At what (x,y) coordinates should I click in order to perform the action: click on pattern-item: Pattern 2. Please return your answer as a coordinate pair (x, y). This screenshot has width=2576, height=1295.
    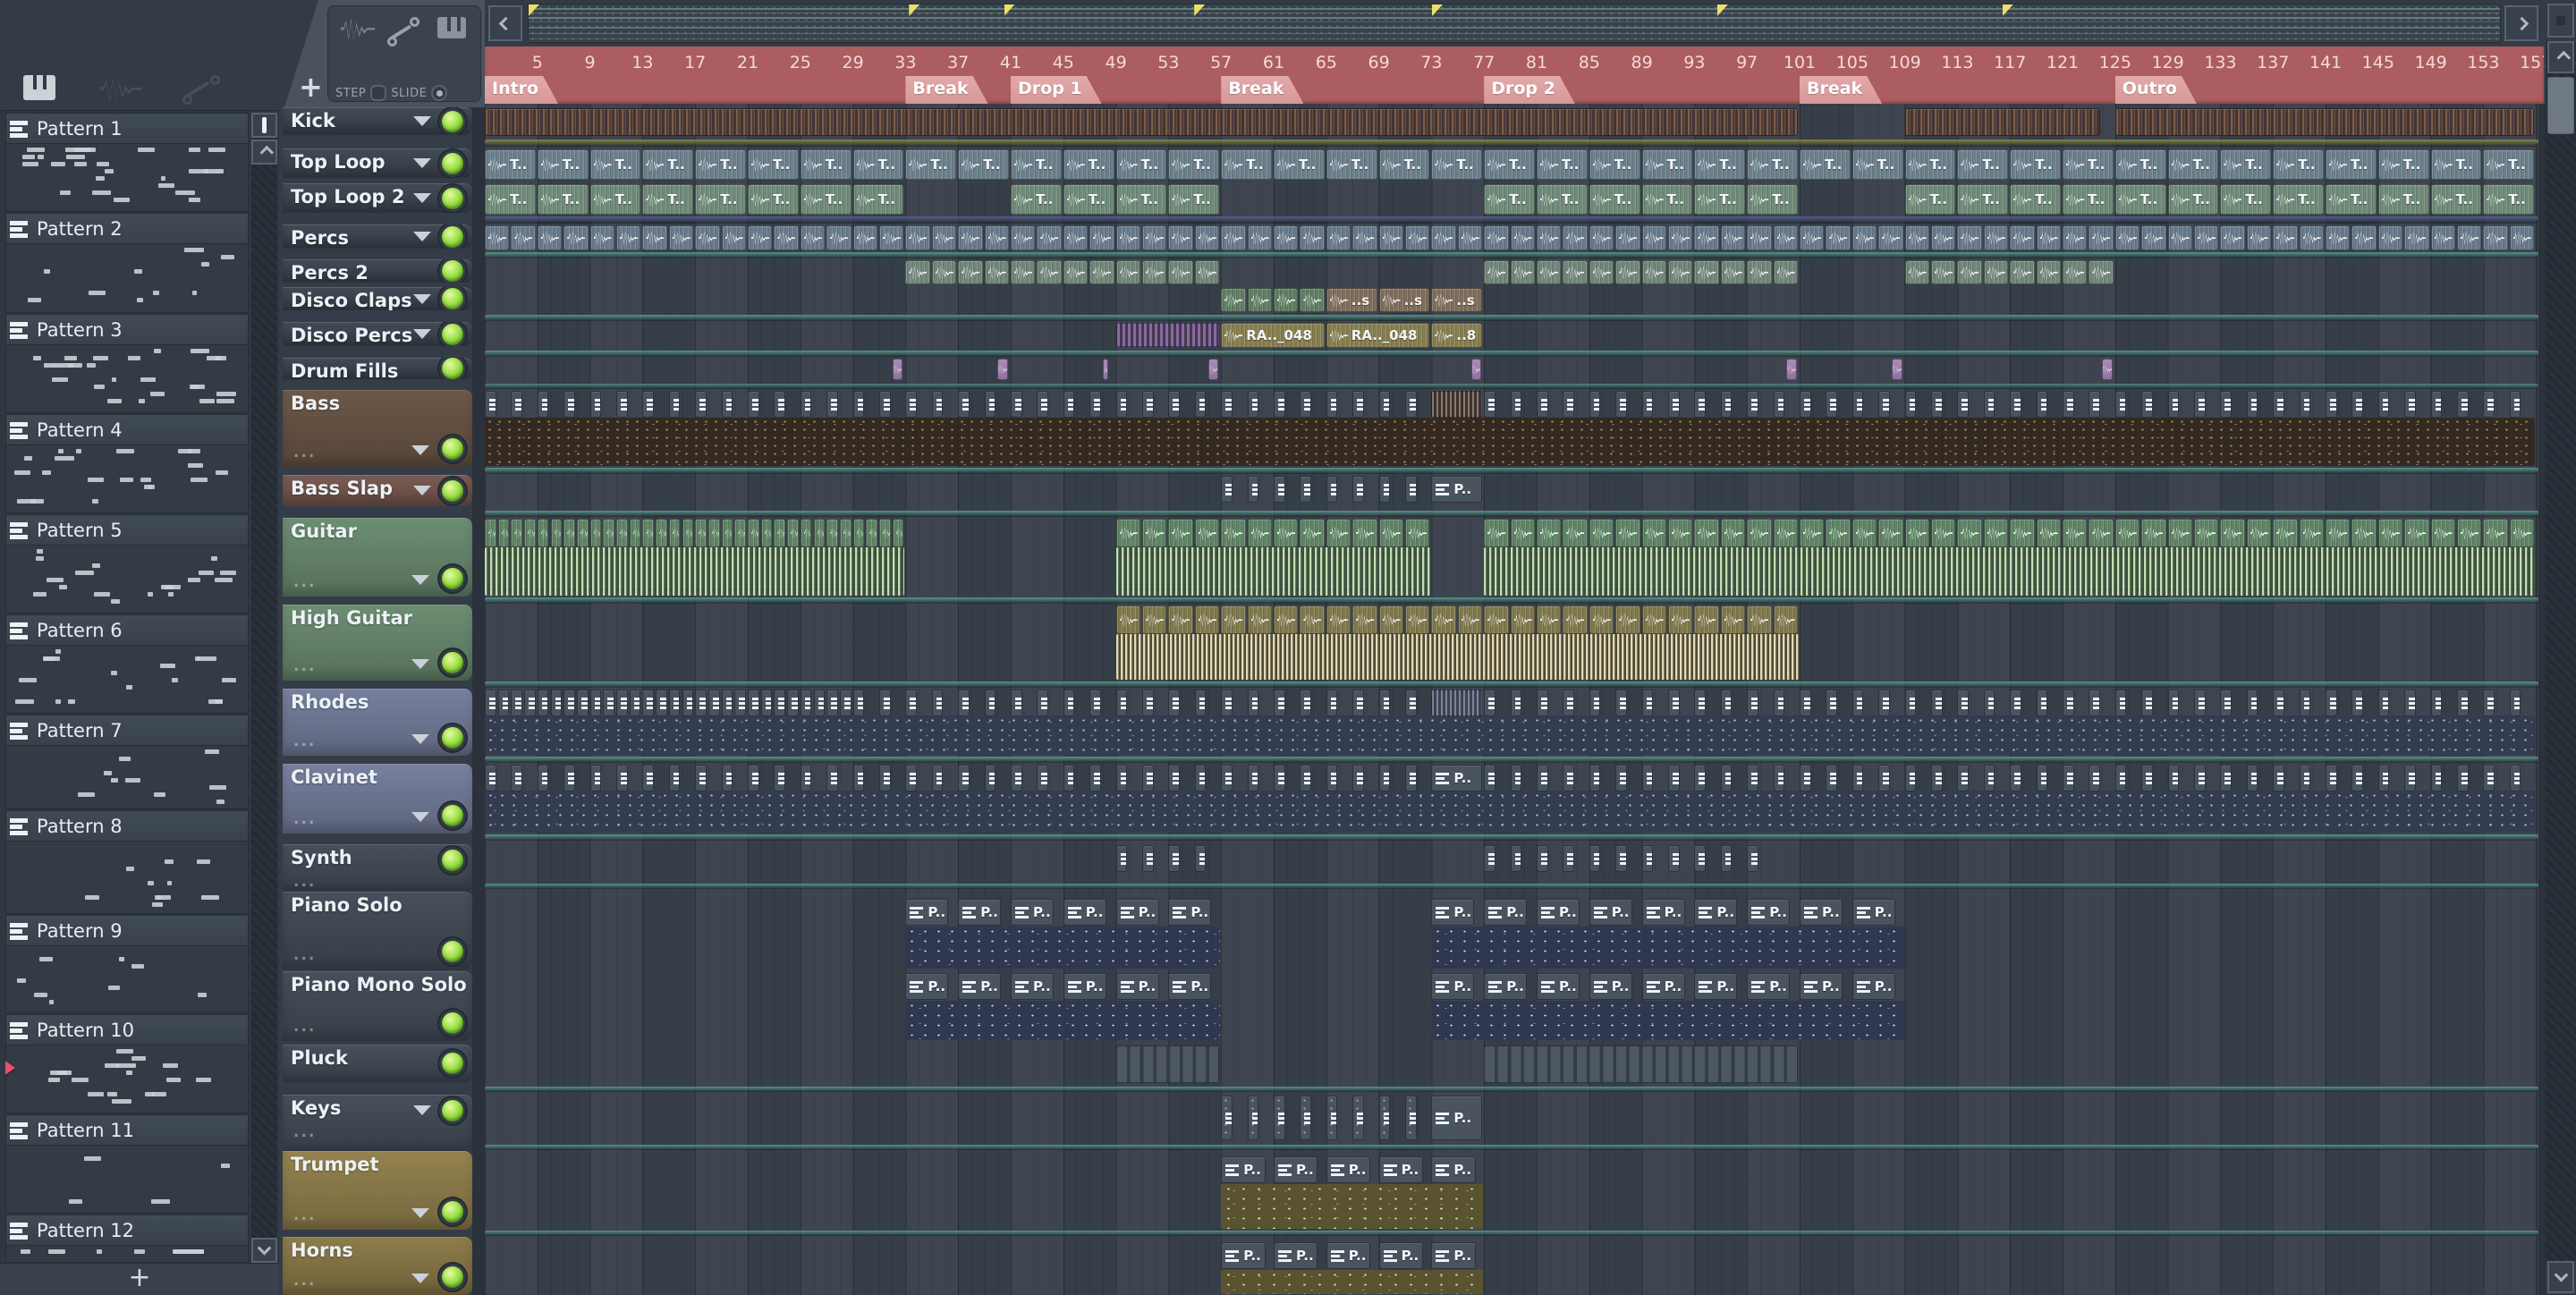
    Looking at the image, I should click on (127, 263).